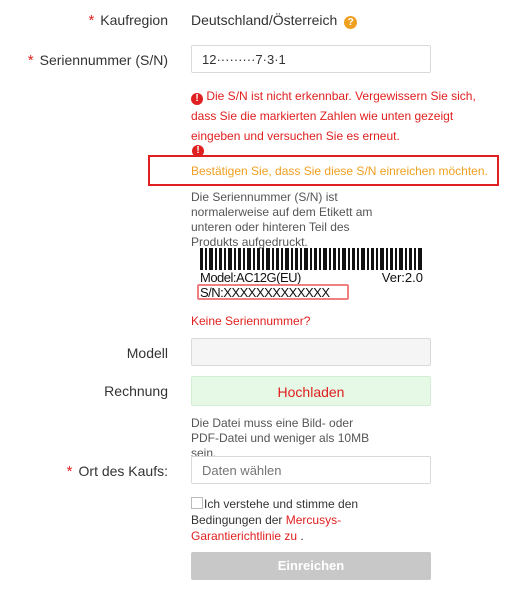 The image size is (506, 596). What do you see at coordinates (128, 20) in the screenshot?
I see `region-label: * Kaufregion` at bounding box center [128, 20].